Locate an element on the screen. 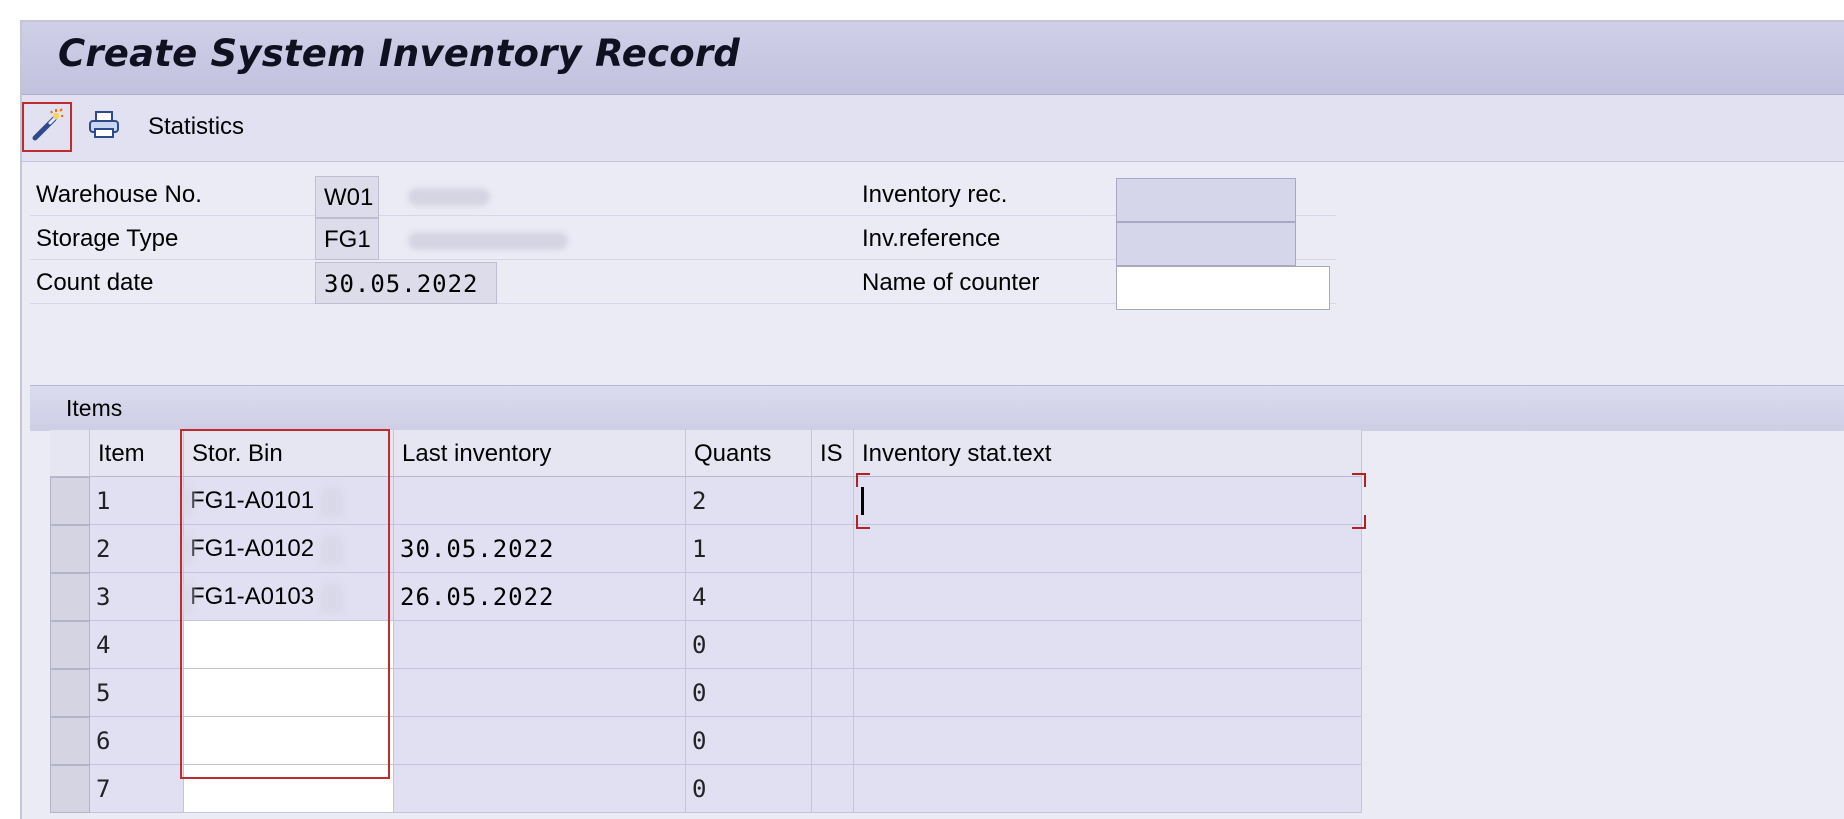  print-icon is located at coordinates (104, 127).